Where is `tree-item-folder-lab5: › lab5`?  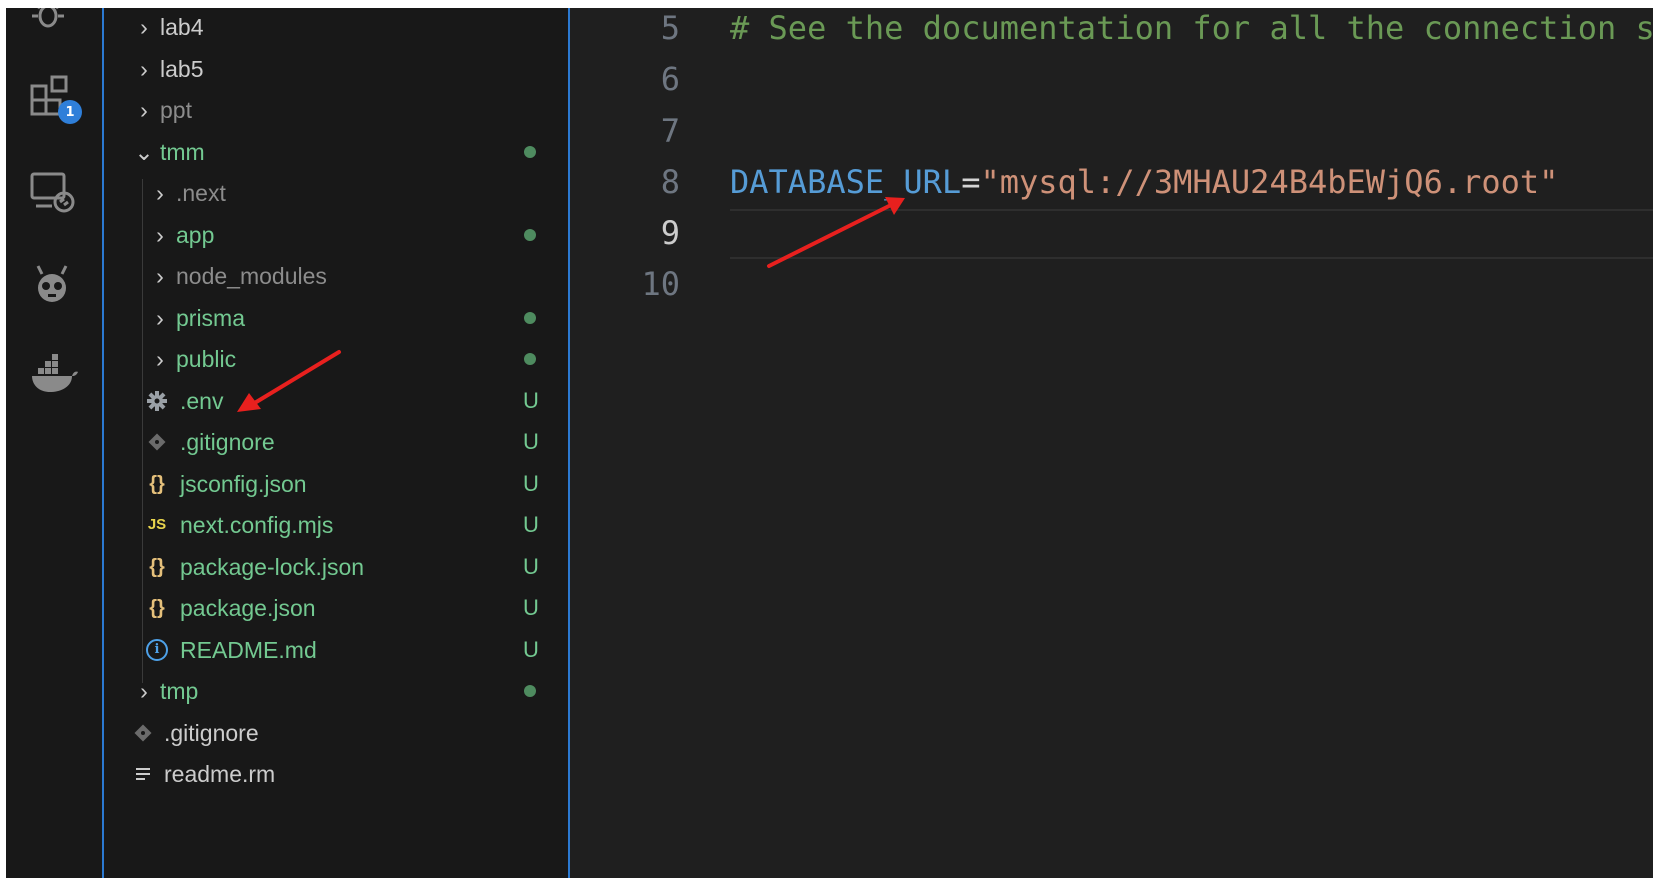
tree-item-folder-lab5: › lab5 is located at coordinates (336, 69).